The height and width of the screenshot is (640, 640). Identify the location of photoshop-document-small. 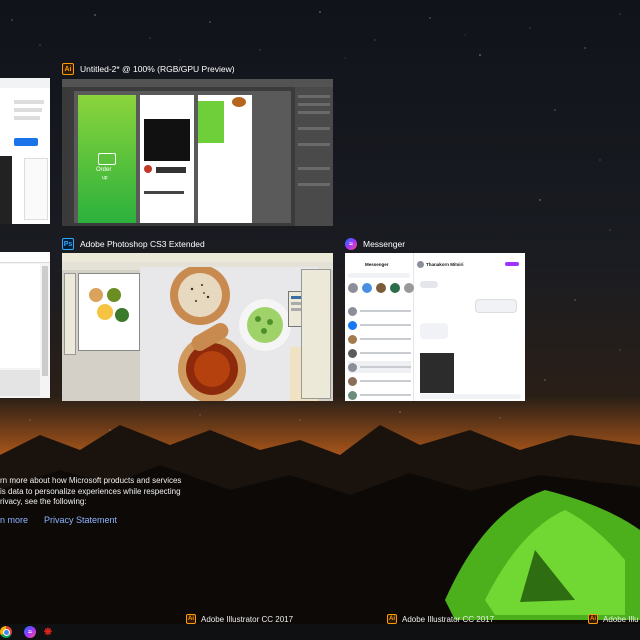
(109, 312).